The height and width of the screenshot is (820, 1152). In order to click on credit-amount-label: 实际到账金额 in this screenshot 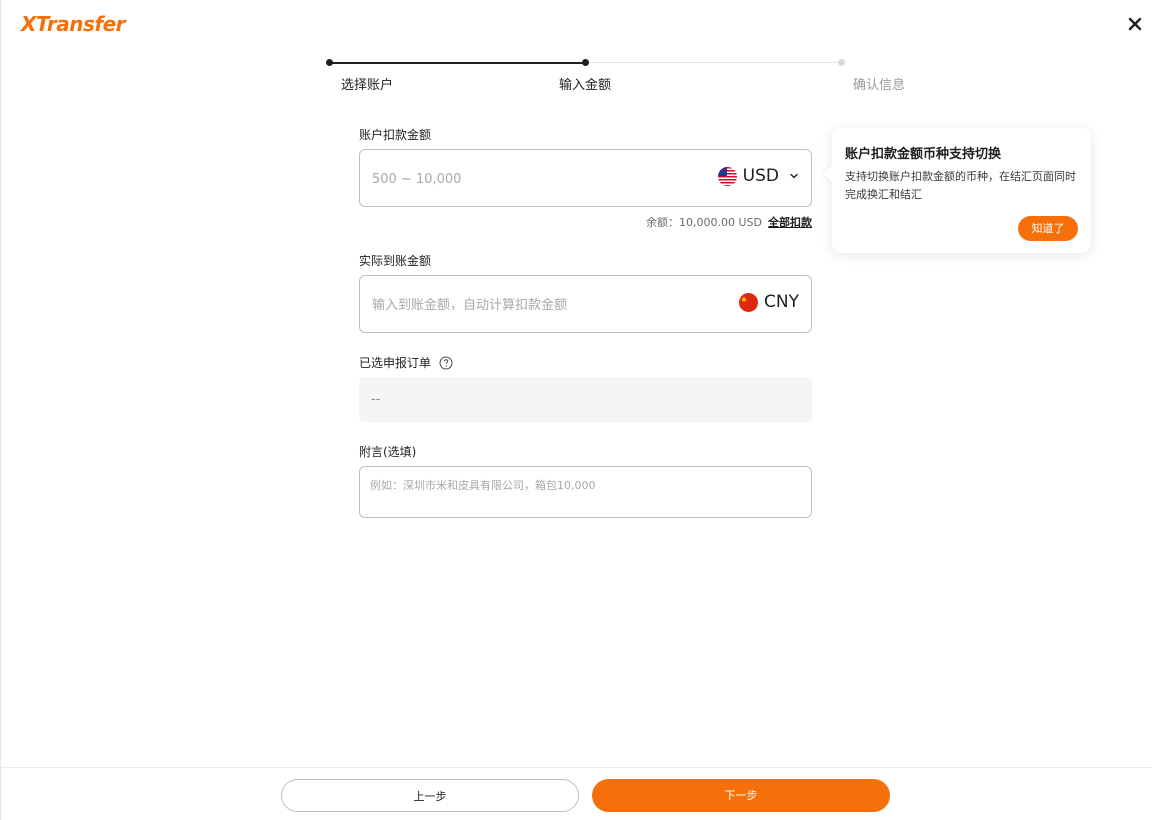, I will do `click(395, 261)`.